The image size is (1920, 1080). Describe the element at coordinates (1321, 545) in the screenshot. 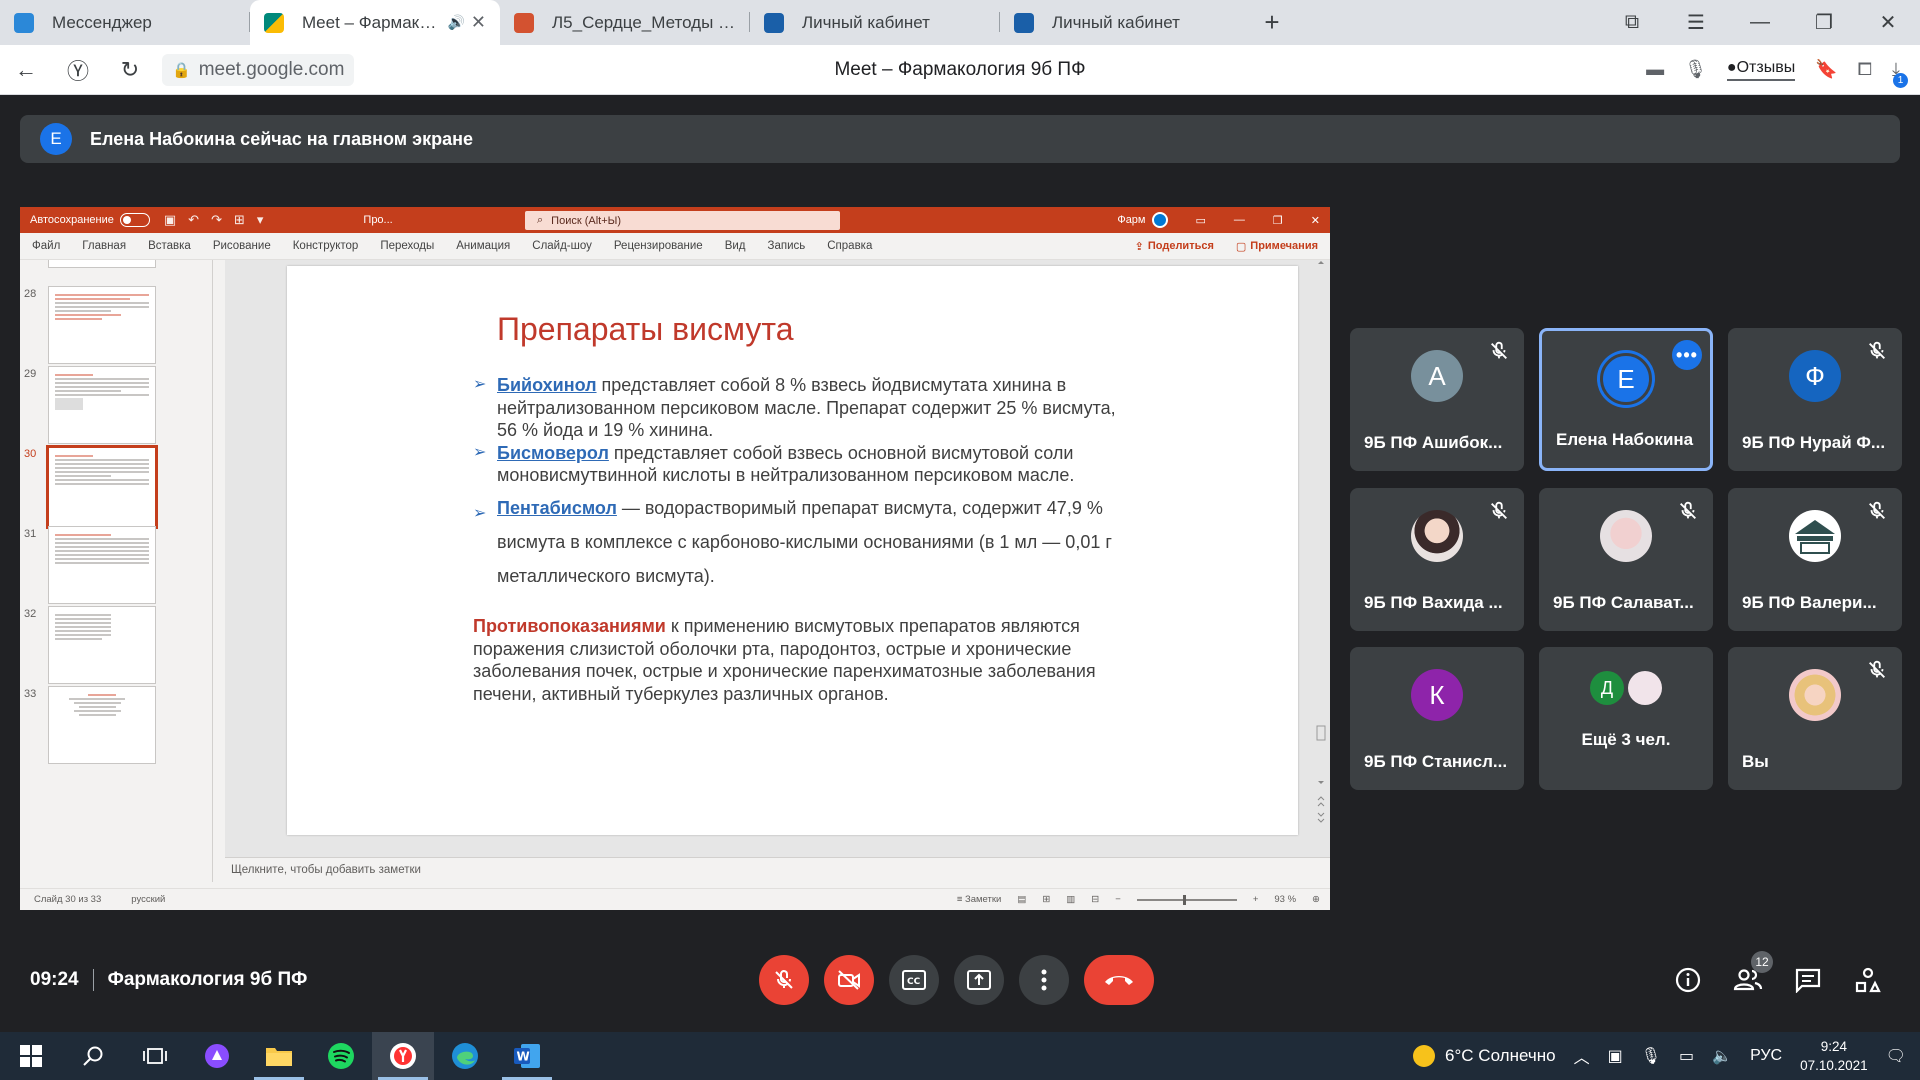

I see `slide-scrollbar` at that location.